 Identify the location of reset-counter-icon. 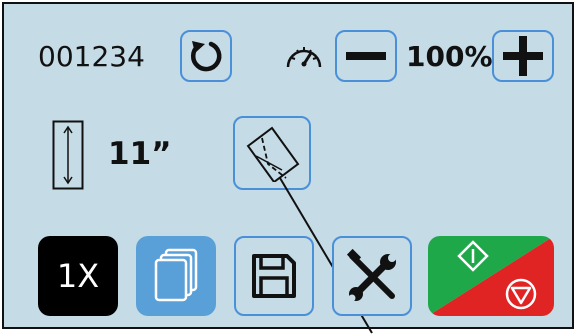
(206, 56).